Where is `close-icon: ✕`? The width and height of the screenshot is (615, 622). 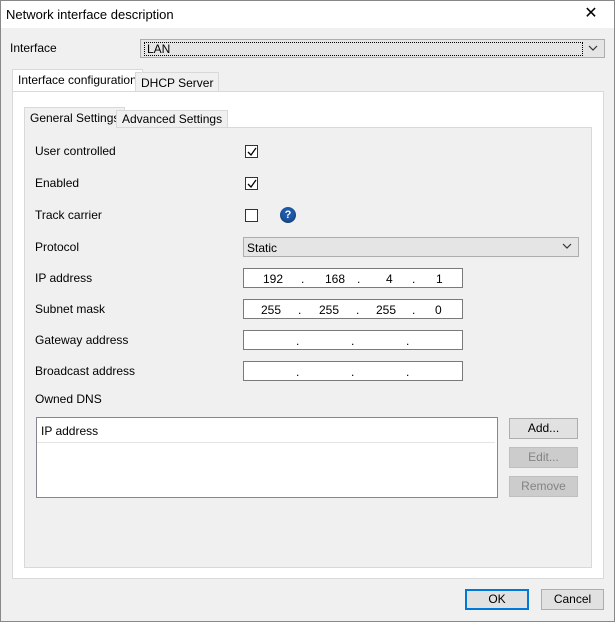 close-icon: ✕ is located at coordinates (591, 14).